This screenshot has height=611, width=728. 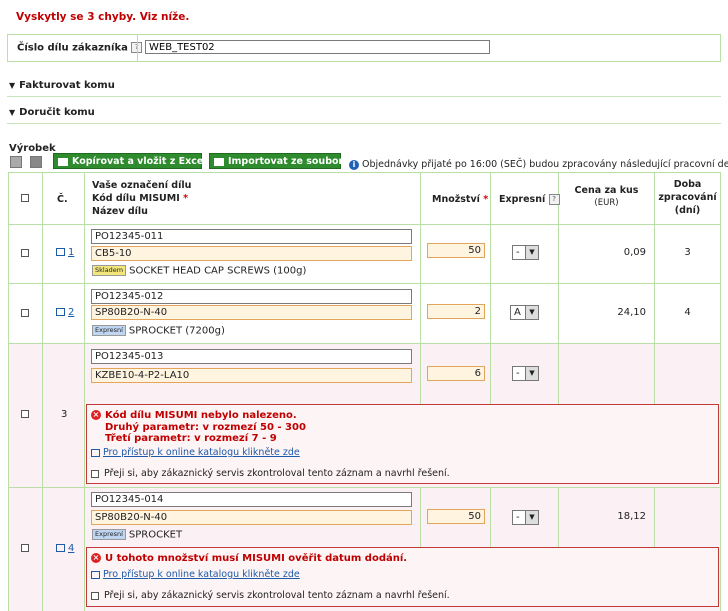 What do you see at coordinates (631, 516) in the screenshot?
I see `unit-price: 18,12` at bounding box center [631, 516].